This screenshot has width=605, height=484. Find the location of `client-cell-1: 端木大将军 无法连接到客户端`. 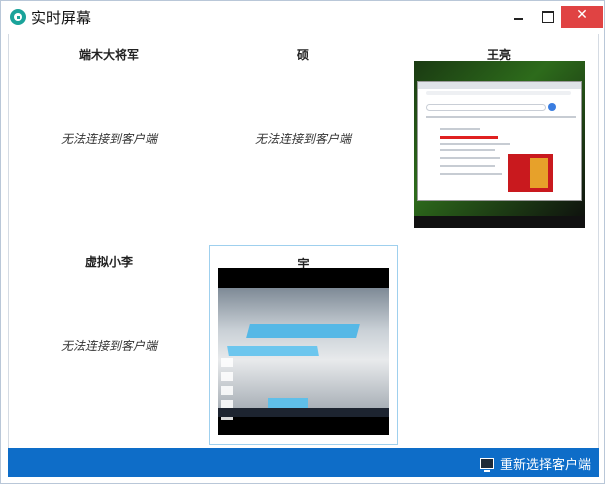

client-cell-1: 端木大将军 无法连接到客户端 is located at coordinates (109, 134).